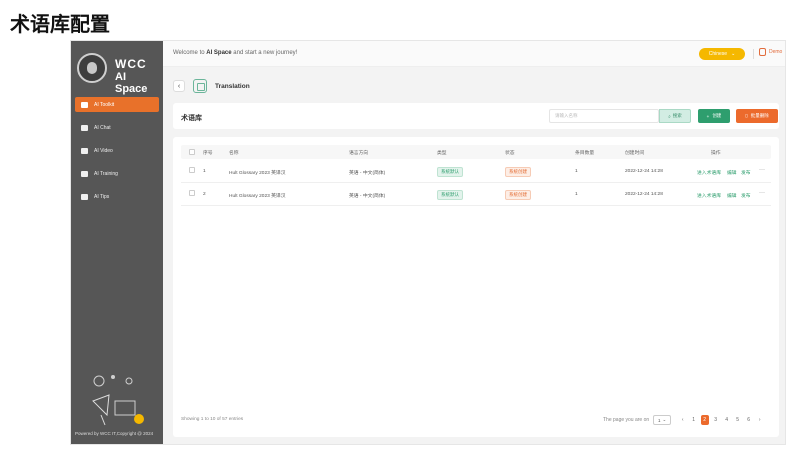 The image size is (800, 451). I want to click on training-icon, so click(84, 173).